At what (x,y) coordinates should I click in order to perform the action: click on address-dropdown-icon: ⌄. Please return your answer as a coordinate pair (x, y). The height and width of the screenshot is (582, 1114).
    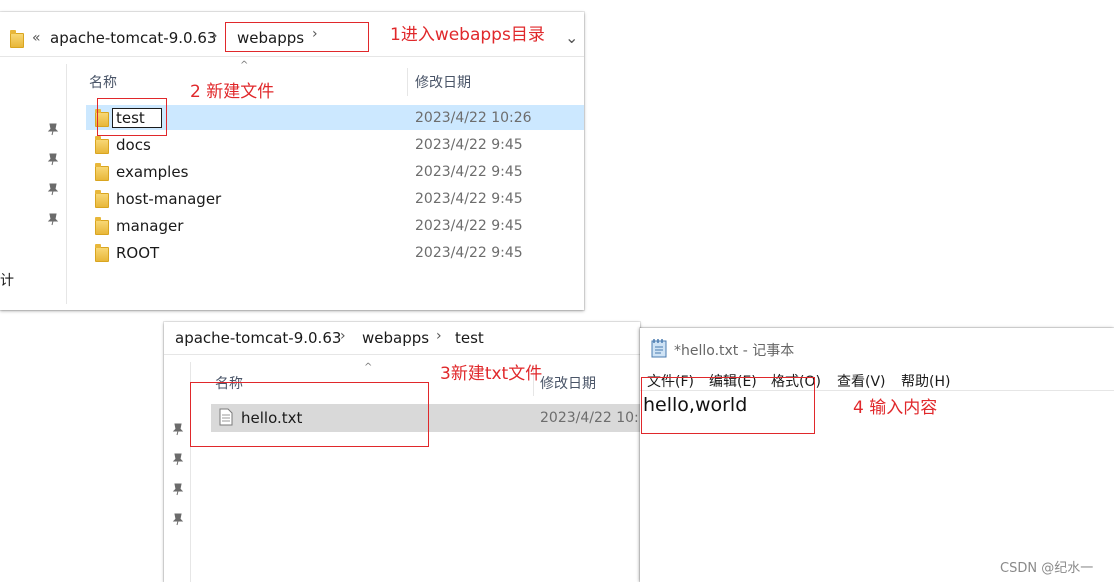
    Looking at the image, I should click on (571, 37).